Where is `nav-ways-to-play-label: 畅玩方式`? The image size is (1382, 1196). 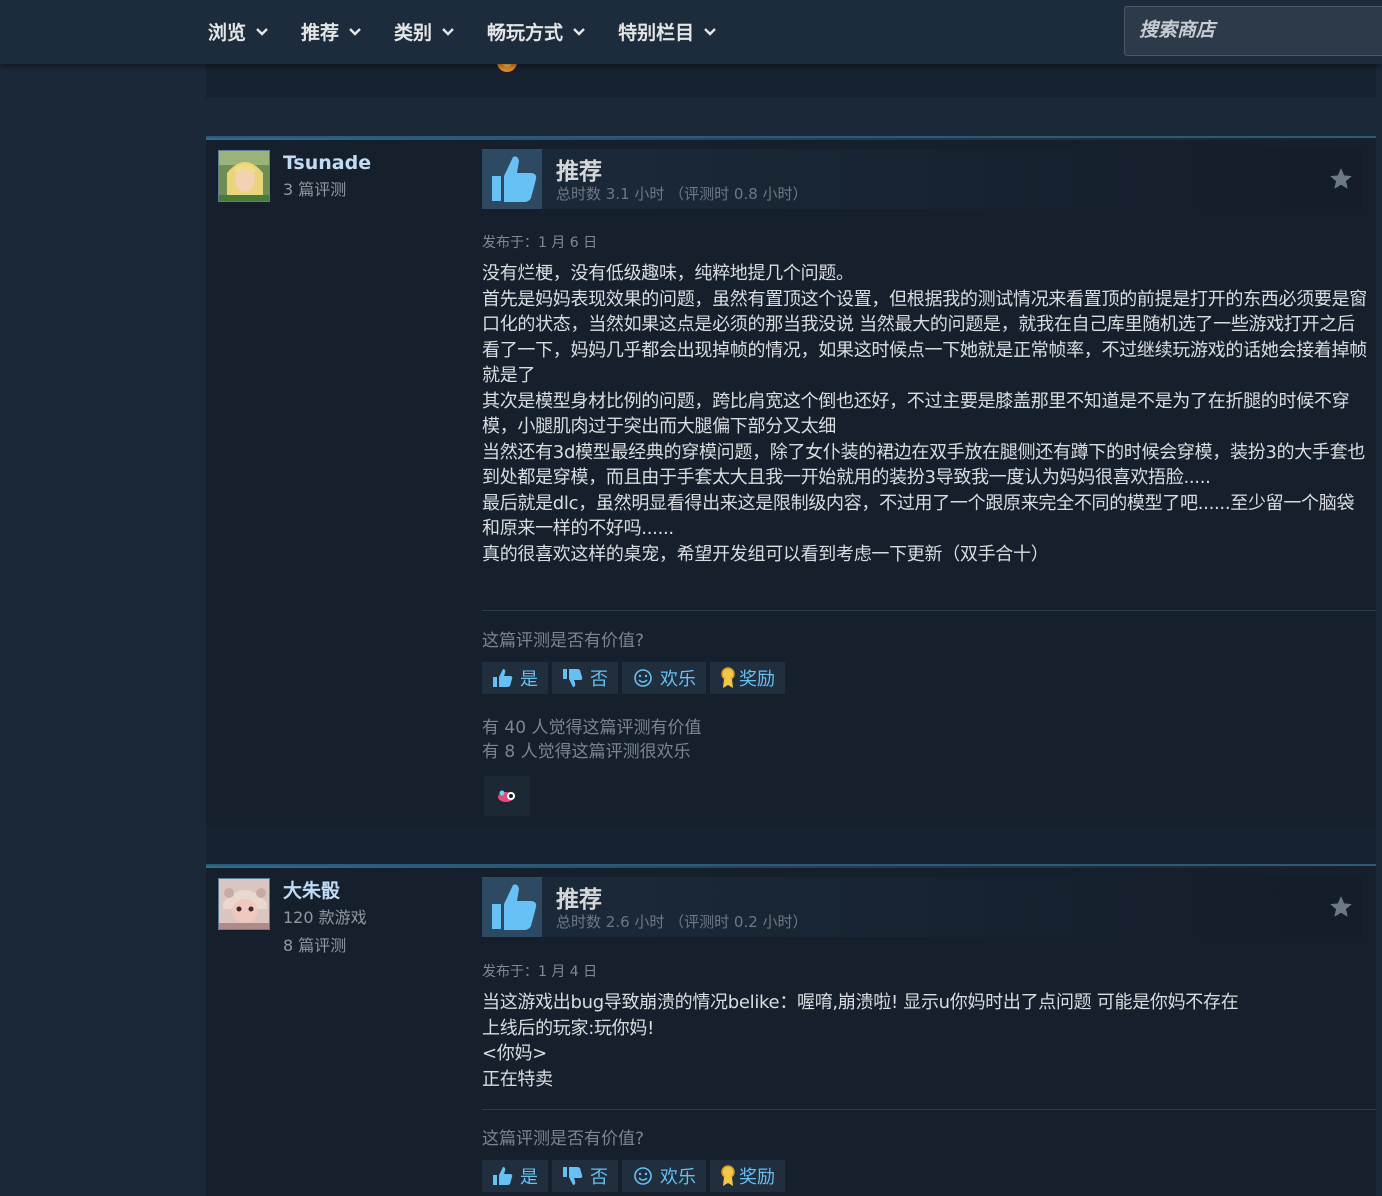 nav-ways-to-play-label: 畅玩方式 is located at coordinates (525, 33).